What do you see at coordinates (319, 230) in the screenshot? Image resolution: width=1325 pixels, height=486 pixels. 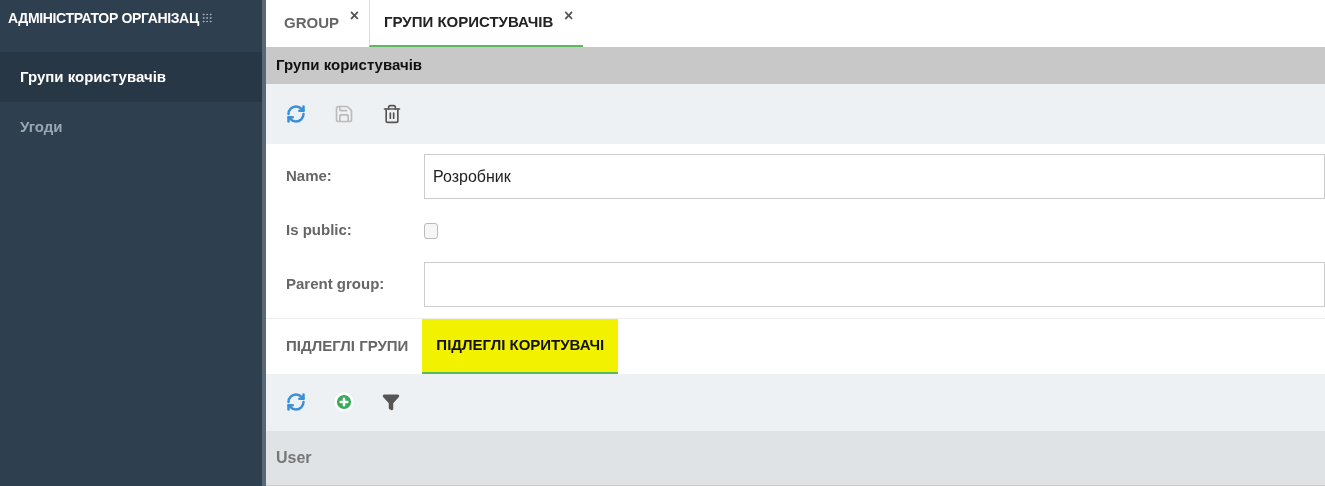 I see `field-label: Is public:` at bounding box center [319, 230].